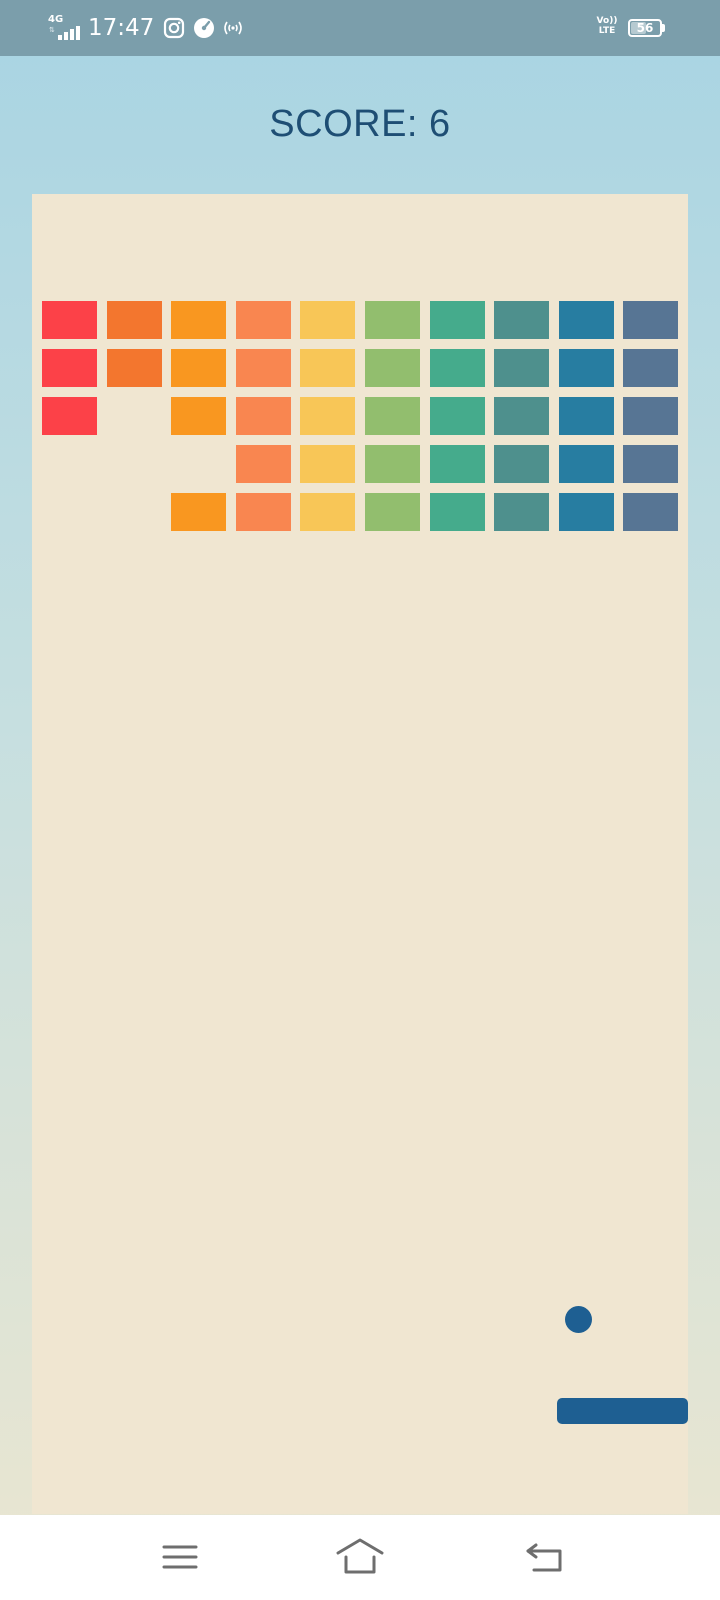 The image size is (720, 1600). What do you see at coordinates (650, 320) in the screenshot?
I see `brick-r1-c10` at bounding box center [650, 320].